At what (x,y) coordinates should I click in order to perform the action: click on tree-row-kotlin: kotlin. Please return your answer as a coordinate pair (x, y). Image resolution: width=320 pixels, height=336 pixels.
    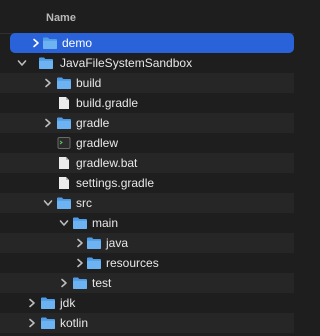
    Looking at the image, I should click on (147, 323).